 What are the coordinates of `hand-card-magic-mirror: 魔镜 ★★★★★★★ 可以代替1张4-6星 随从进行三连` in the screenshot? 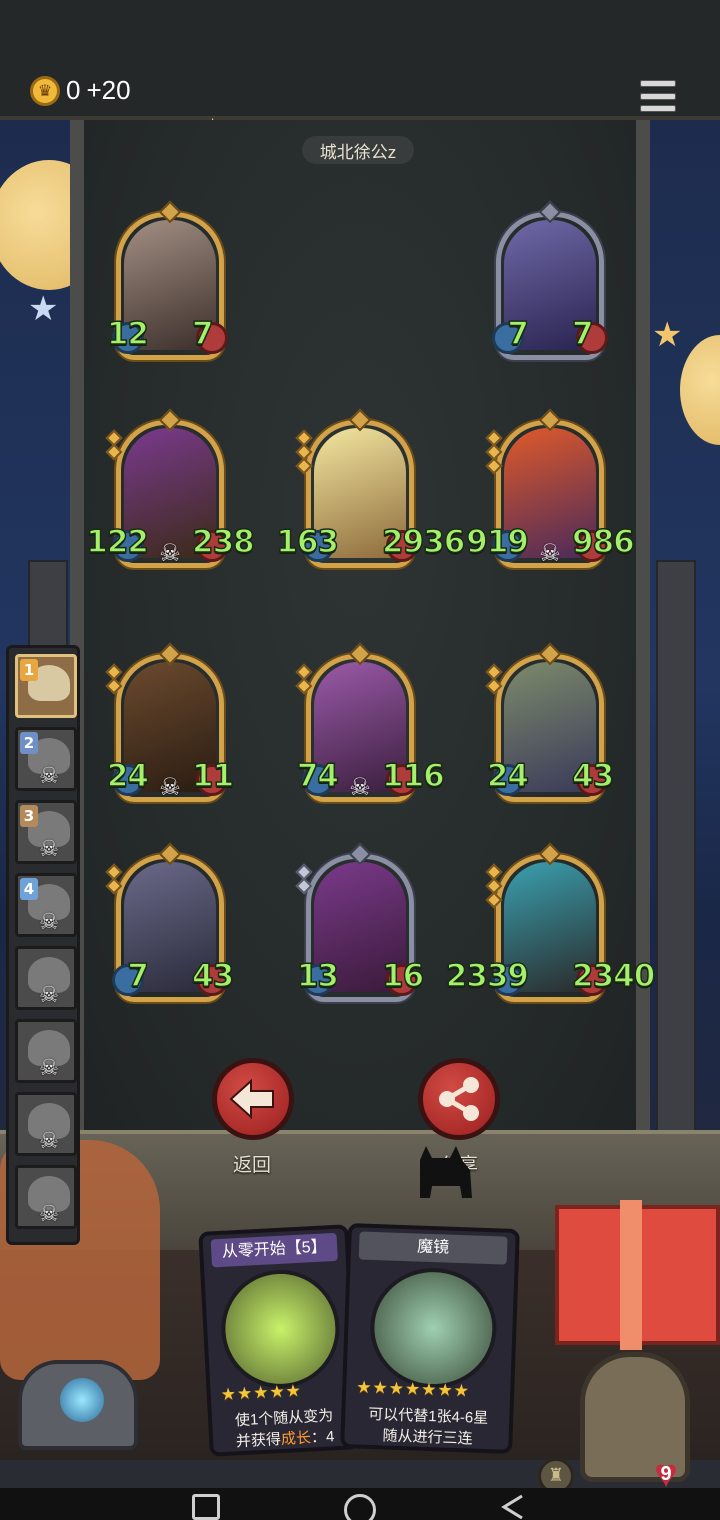 It's located at (430, 1338).